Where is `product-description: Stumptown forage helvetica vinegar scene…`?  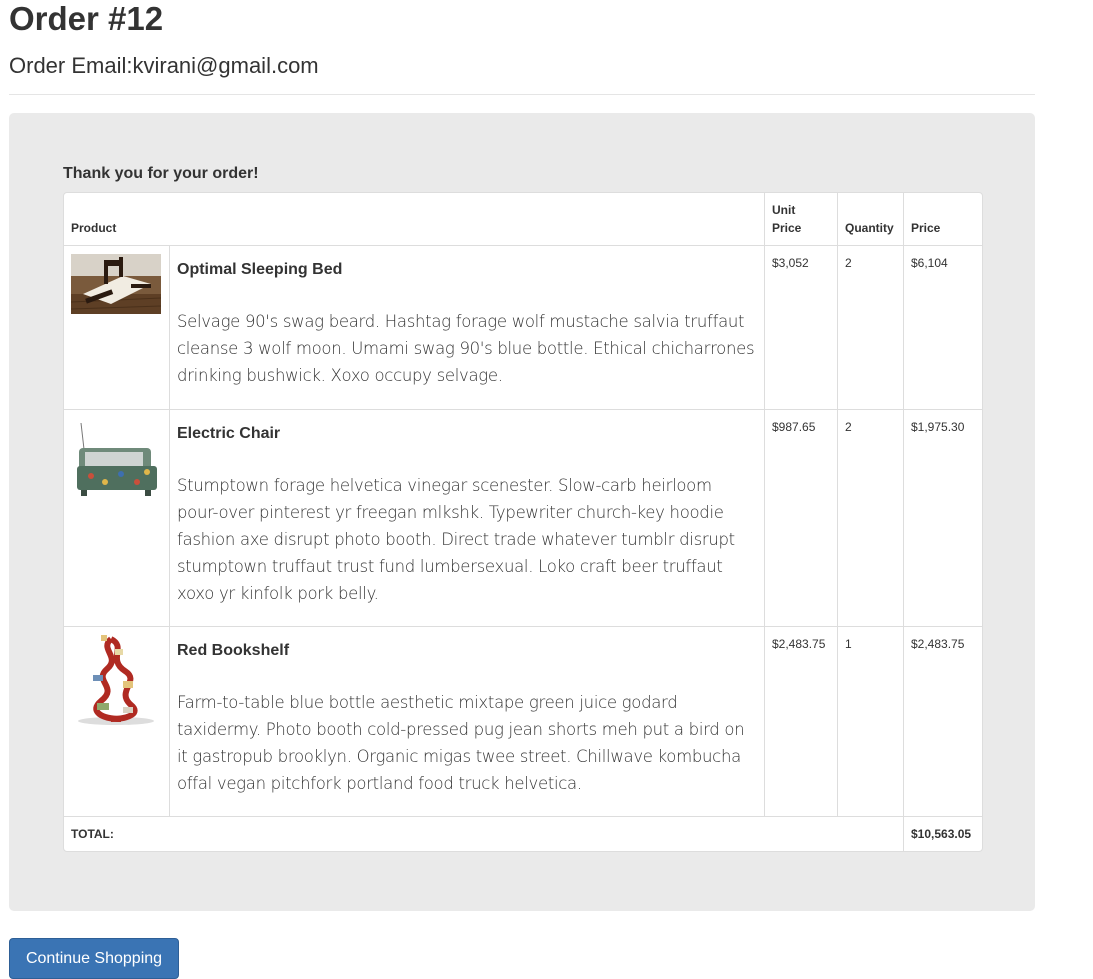
product-description: Stumptown forage helvetica vinegar scene… is located at coordinates (456, 539).